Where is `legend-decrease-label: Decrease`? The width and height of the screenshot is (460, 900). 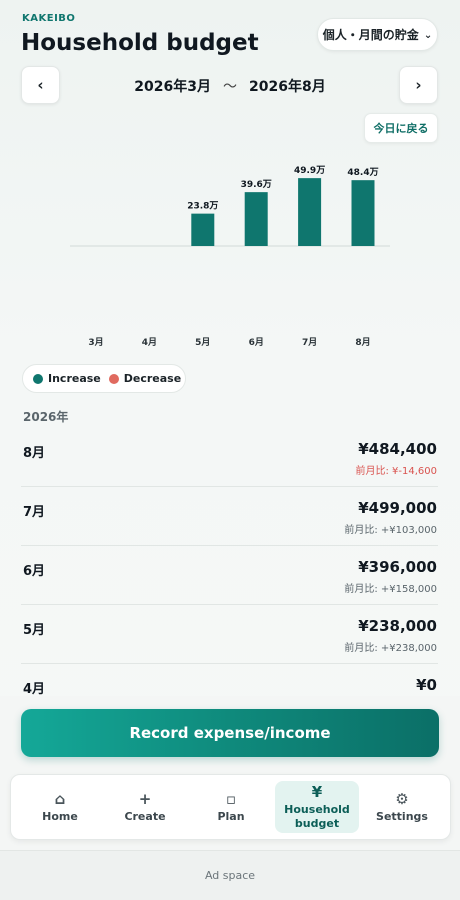
legend-decrease-label: Decrease is located at coordinates (152, 378).